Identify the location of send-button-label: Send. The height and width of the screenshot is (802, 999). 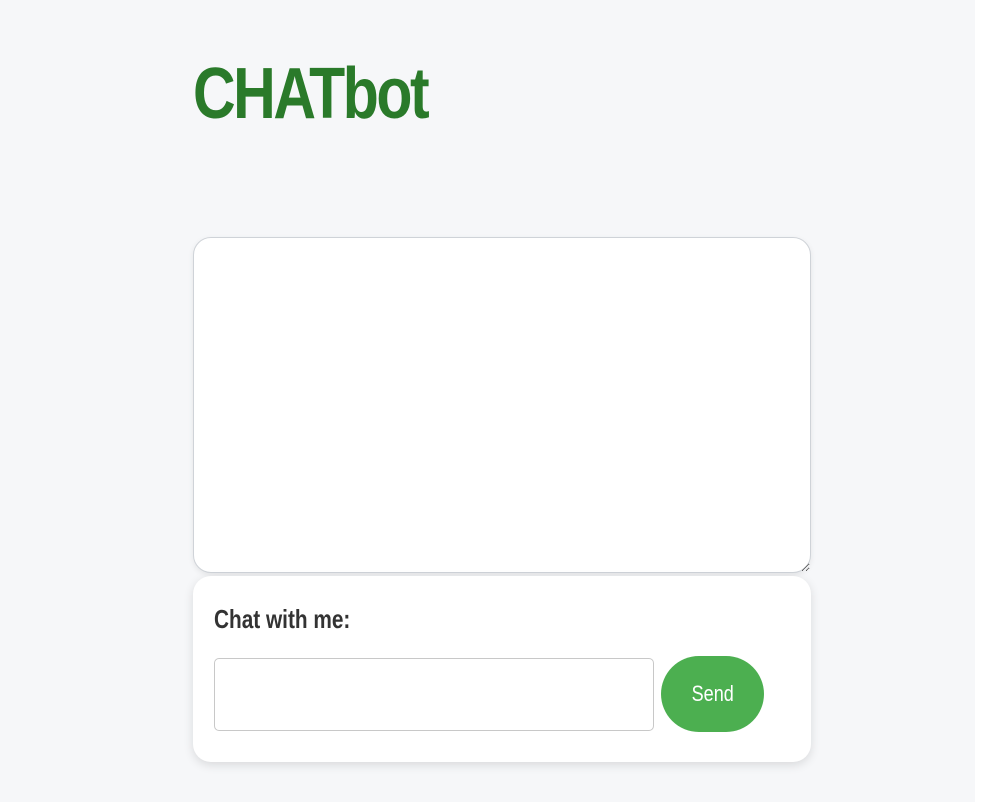
(712, 693).